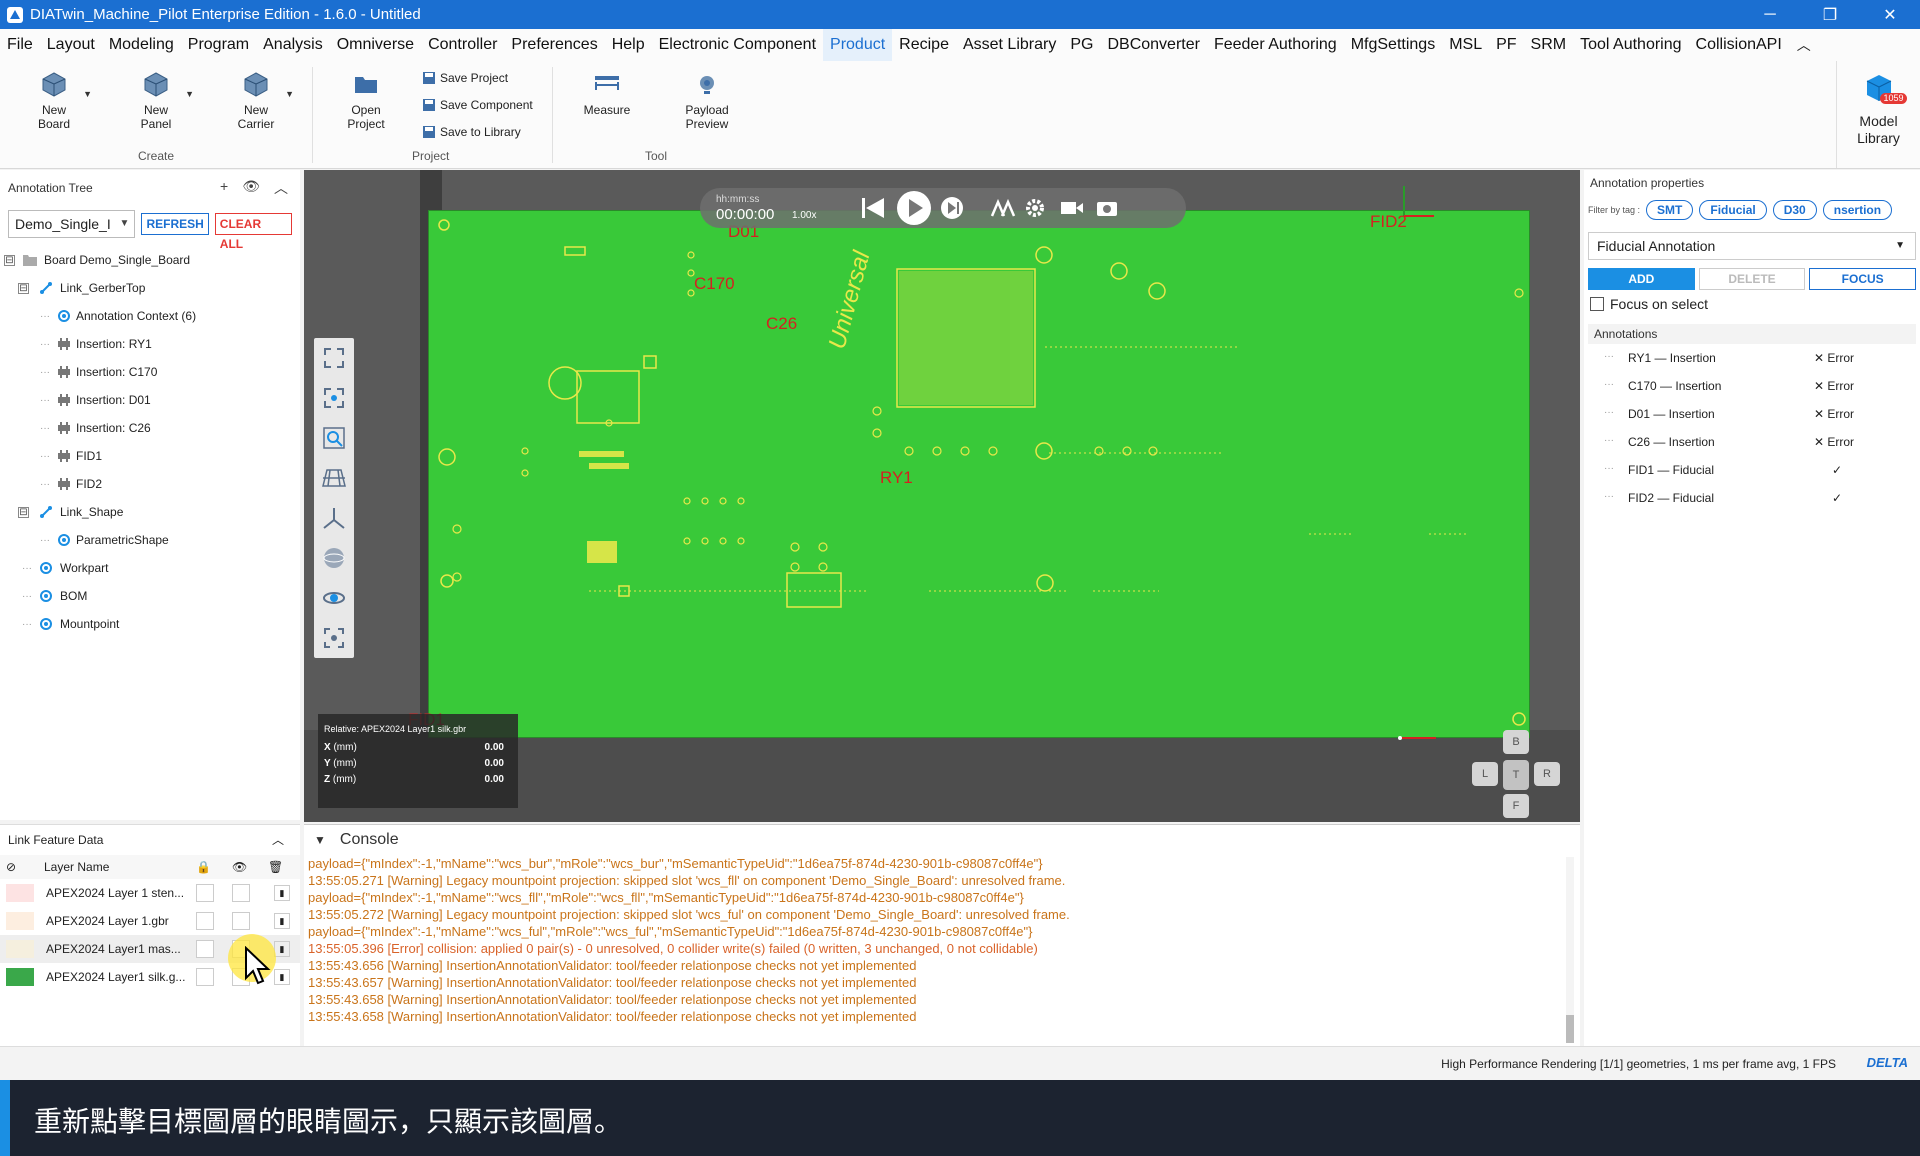 The height and width of the screenshot is (1156, 1920). What do you see at coordinates (334, 558) in the screenshot?
I see `globe-icon` at bounding box center [334, 558].